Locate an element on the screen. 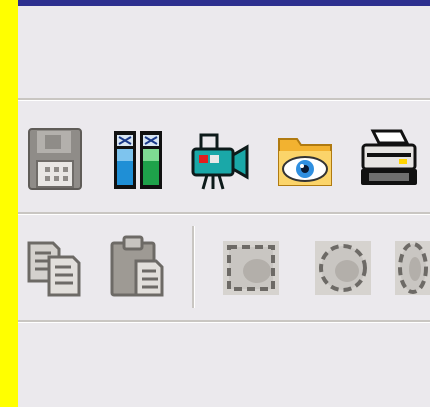 This screenshot has height=407, width=430. ellipse-select-icon is located at coordinates (343, 268).